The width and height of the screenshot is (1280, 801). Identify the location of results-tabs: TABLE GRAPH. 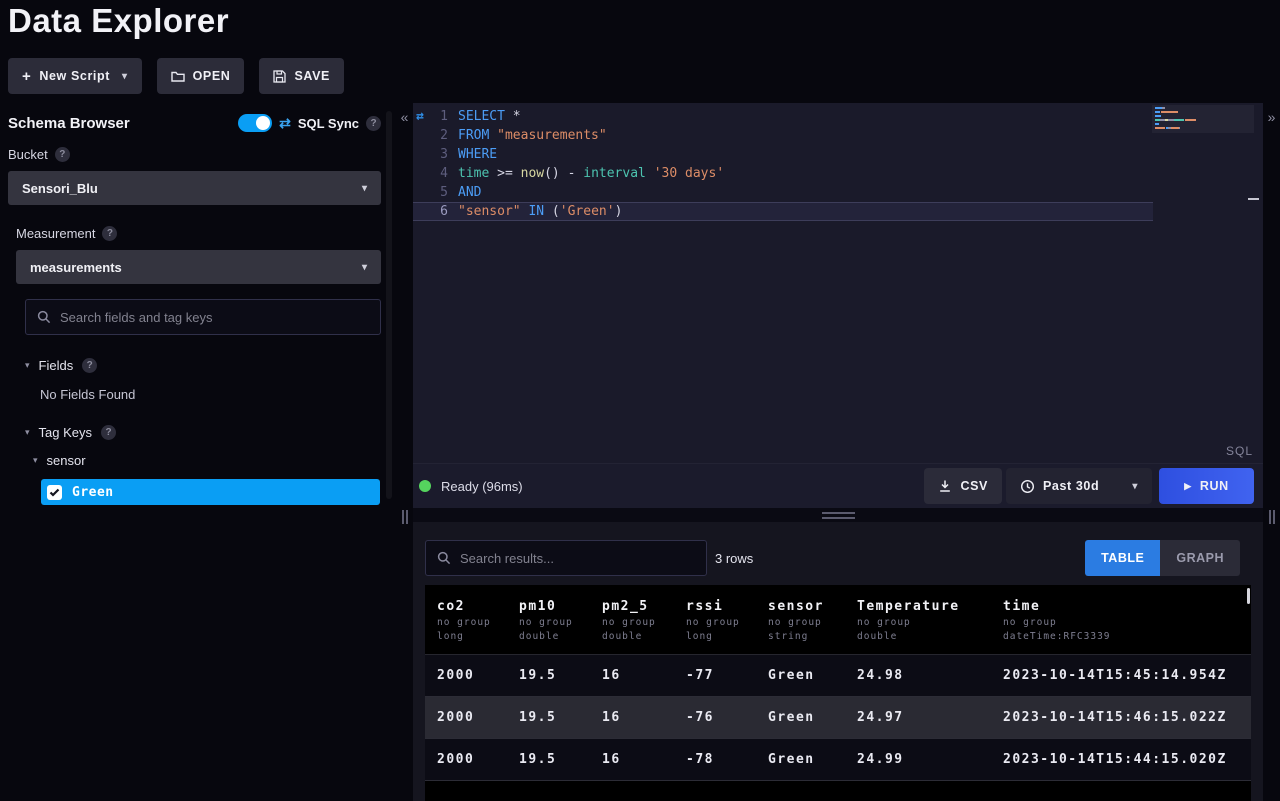
(1162, 558).